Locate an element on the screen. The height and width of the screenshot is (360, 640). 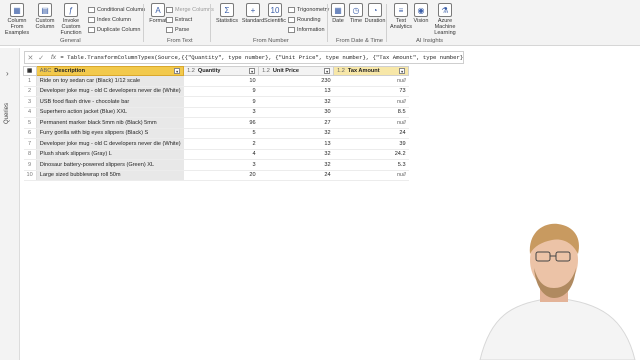
table-corner-menu: ▦ is located at coordinates (30, 71).